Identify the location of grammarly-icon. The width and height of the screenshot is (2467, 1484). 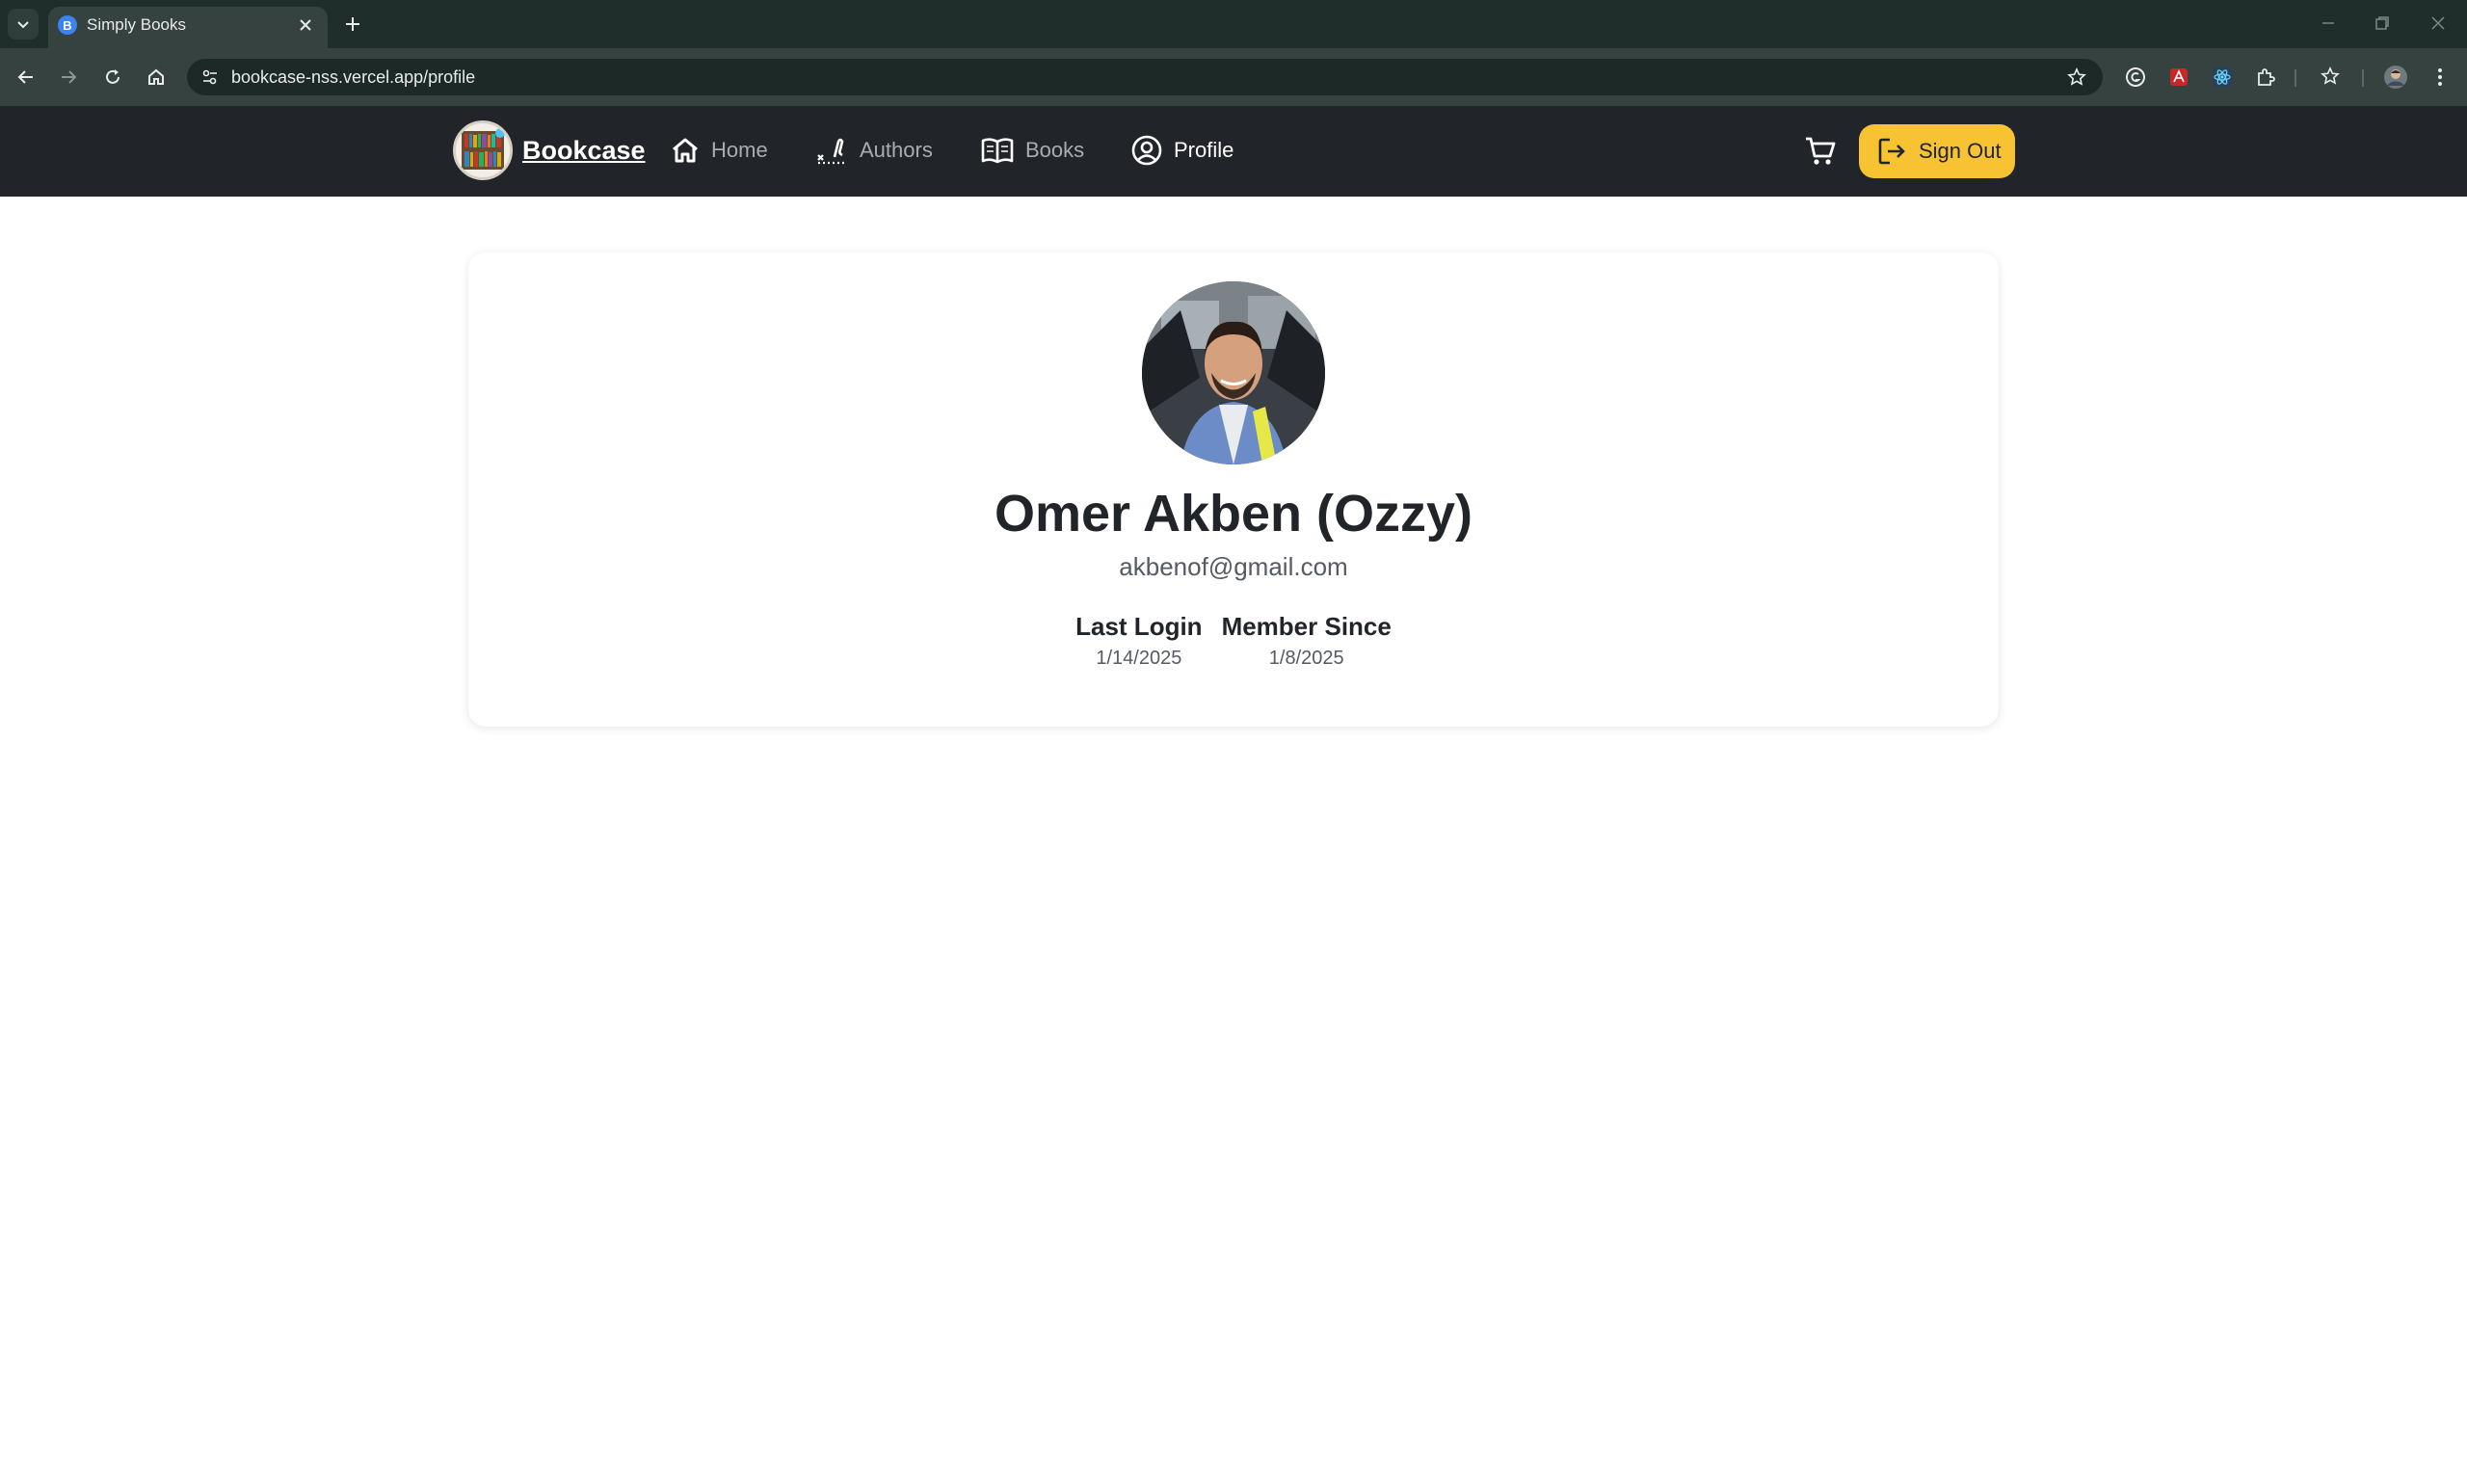
(2135, 77).